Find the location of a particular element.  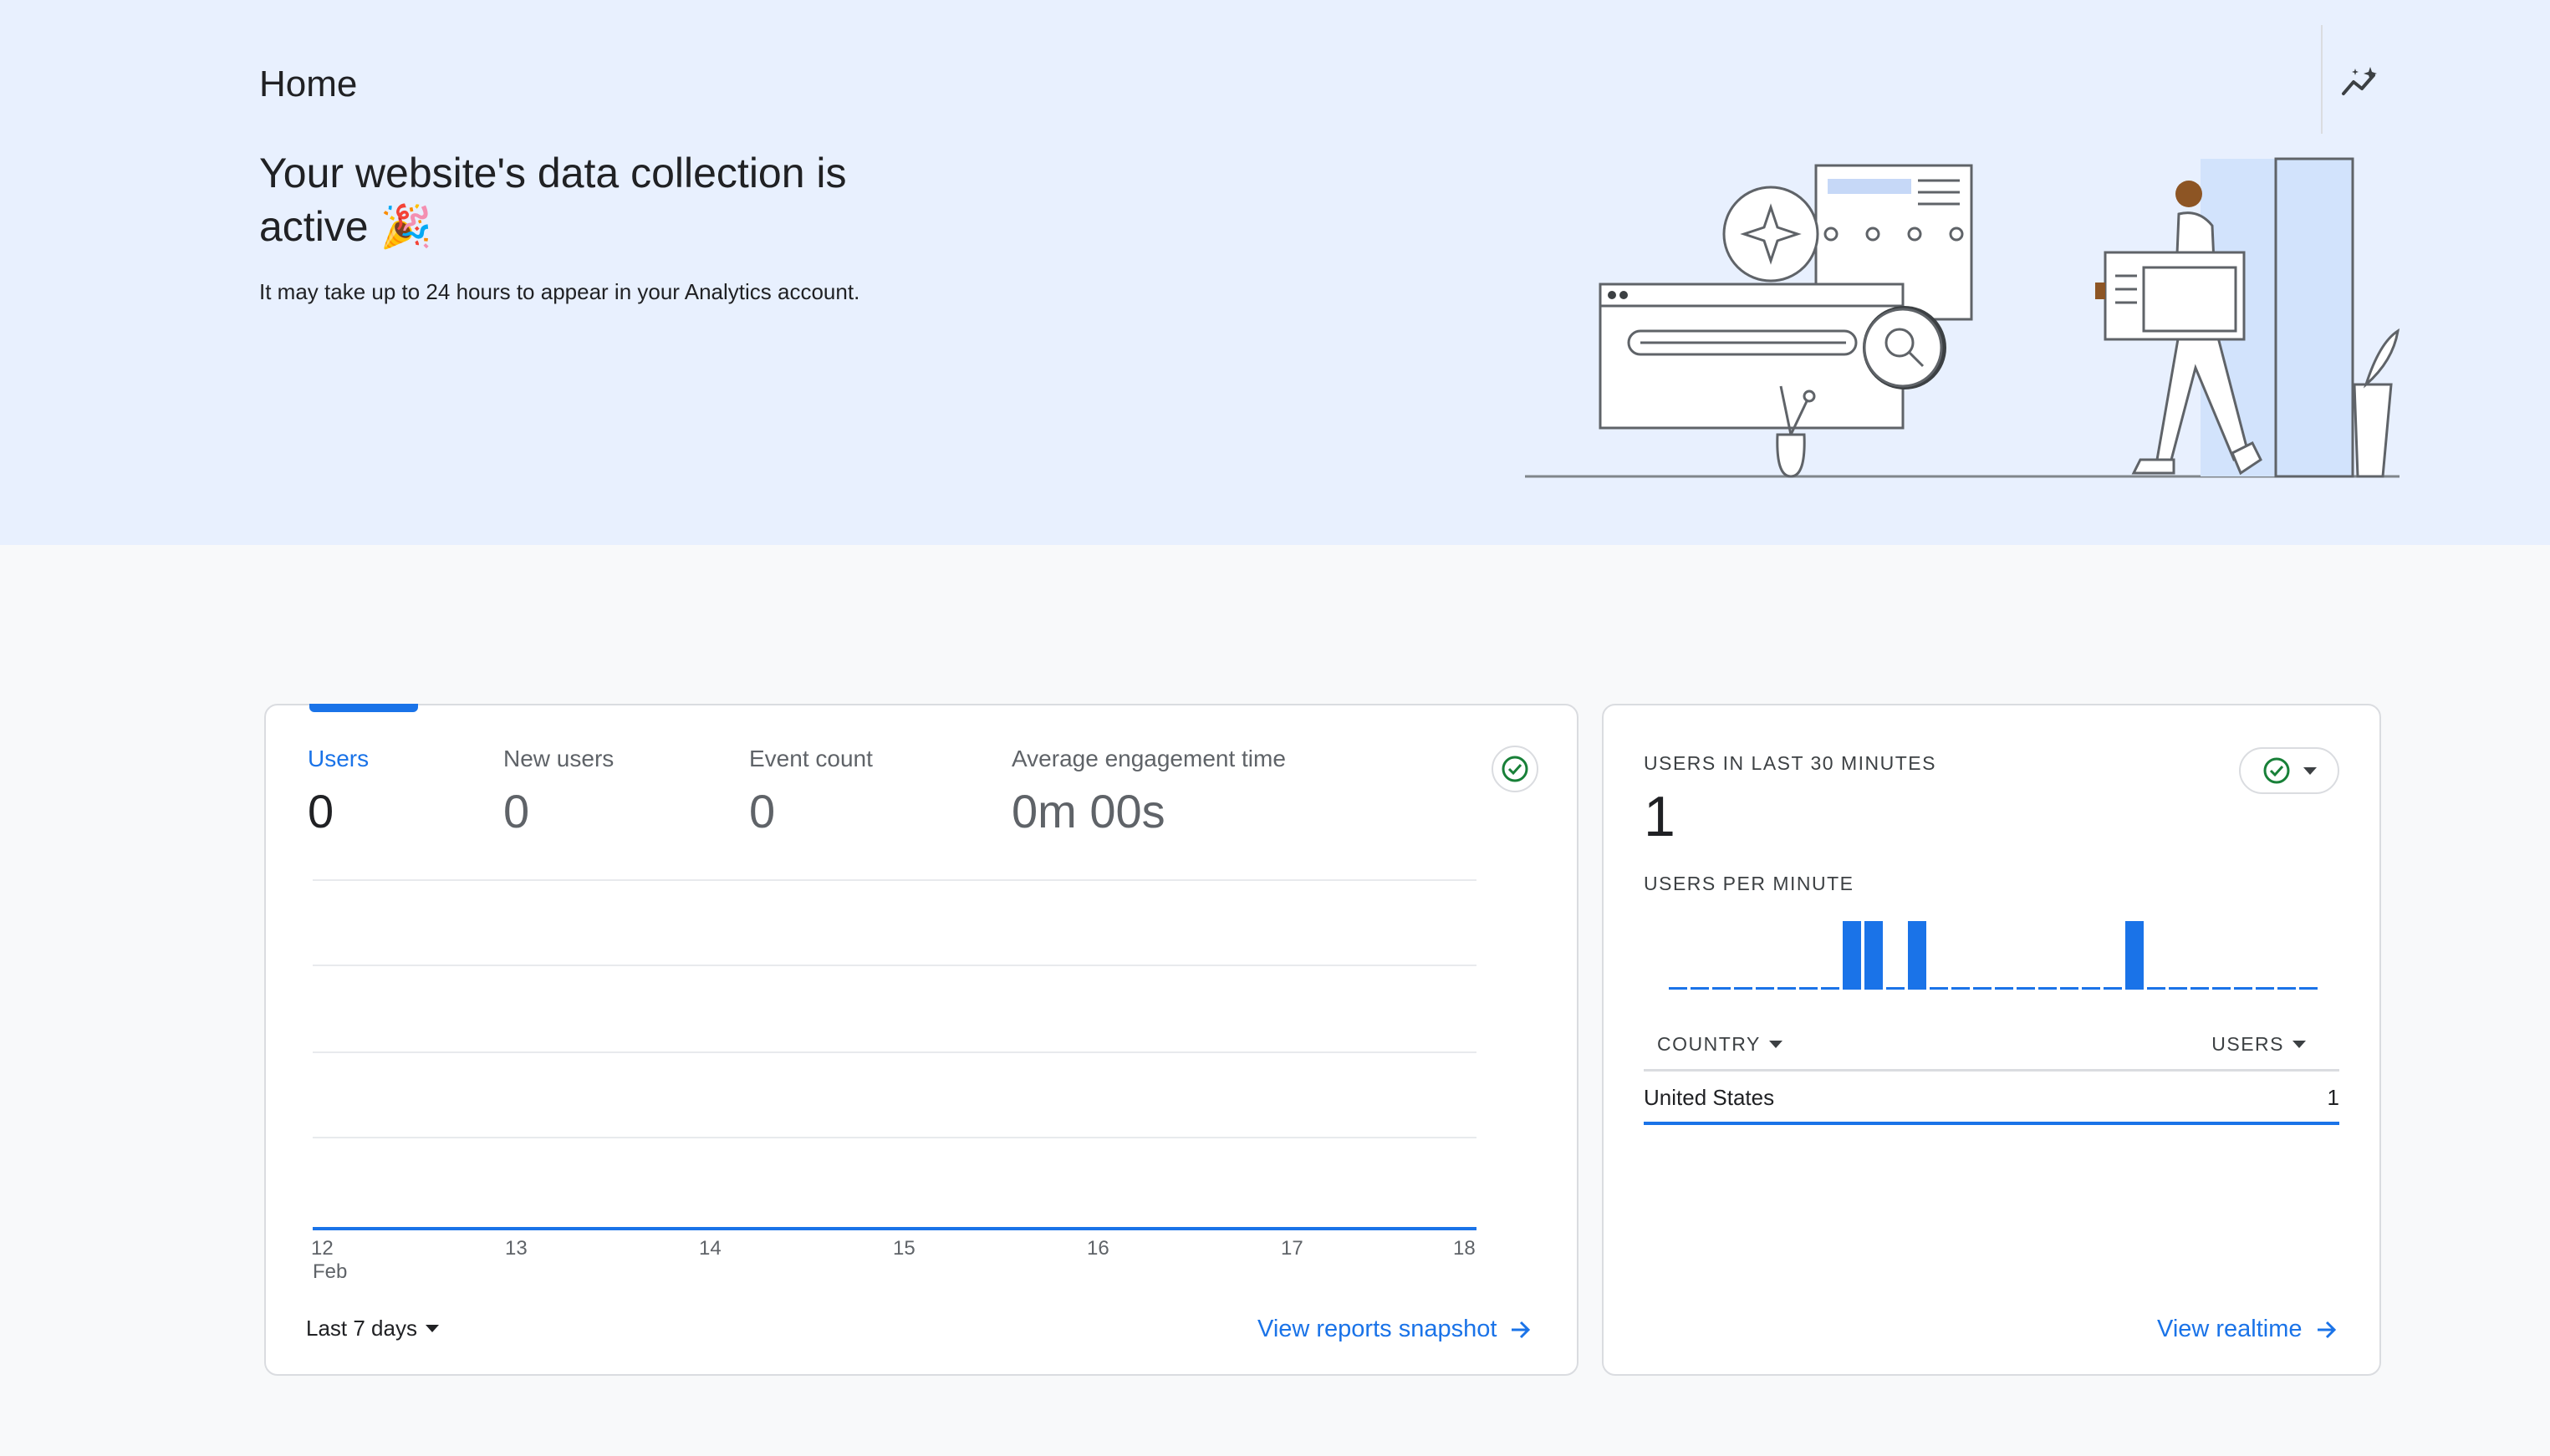

x-tick-sublabel: Feb is located at coordinates (330, 1271).